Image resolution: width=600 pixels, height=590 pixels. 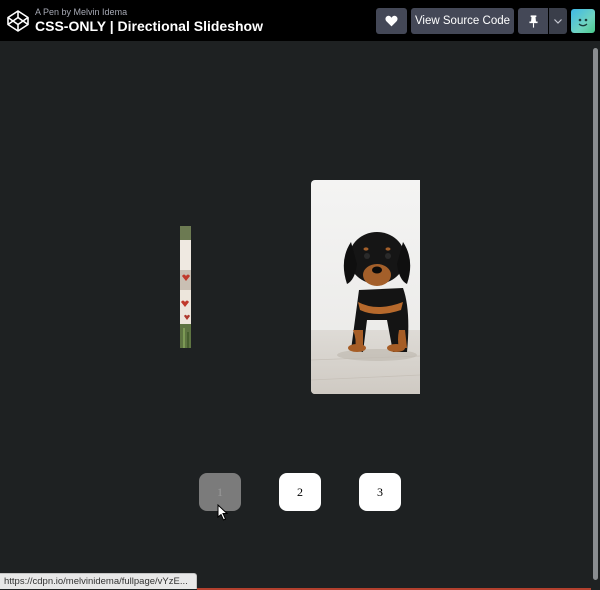 What do you see at coordinates (53, 12) in the screenshot?
I see `author-prefix: A Pen by` at bounding box center [53, 12].